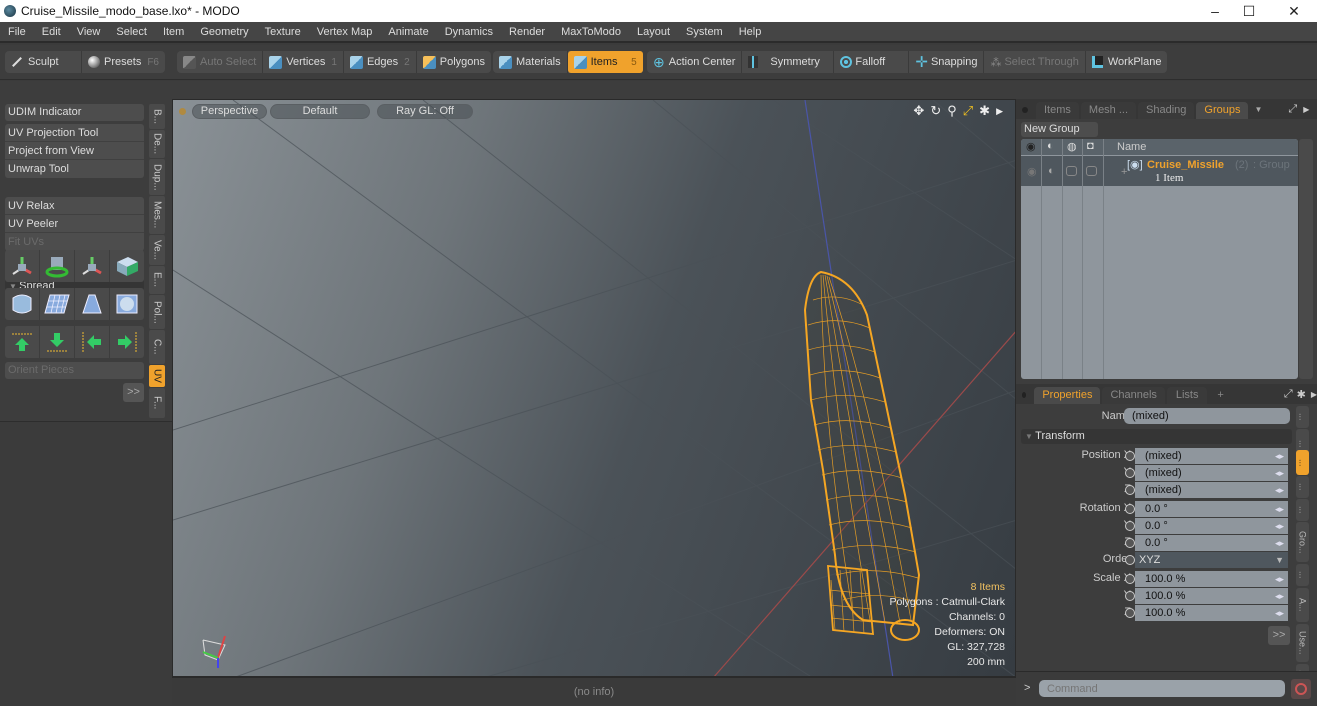 The width and height of the screenshot is (1317, 706). What do you see at coordinates (131, 32) in the screenshot?
I see `menu-select: Select` at bounding box center [131, 32].